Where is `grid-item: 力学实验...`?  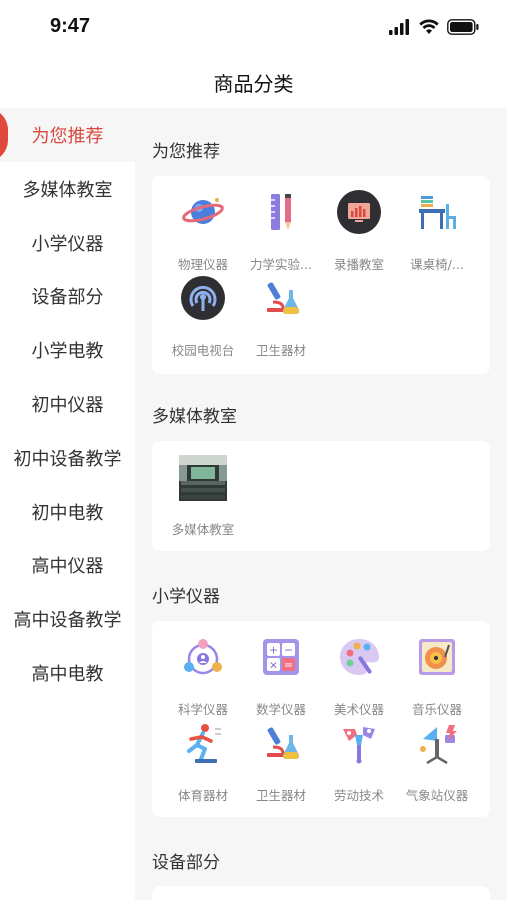 grid-item: 力学实验... is located at coordinates (281, 231).